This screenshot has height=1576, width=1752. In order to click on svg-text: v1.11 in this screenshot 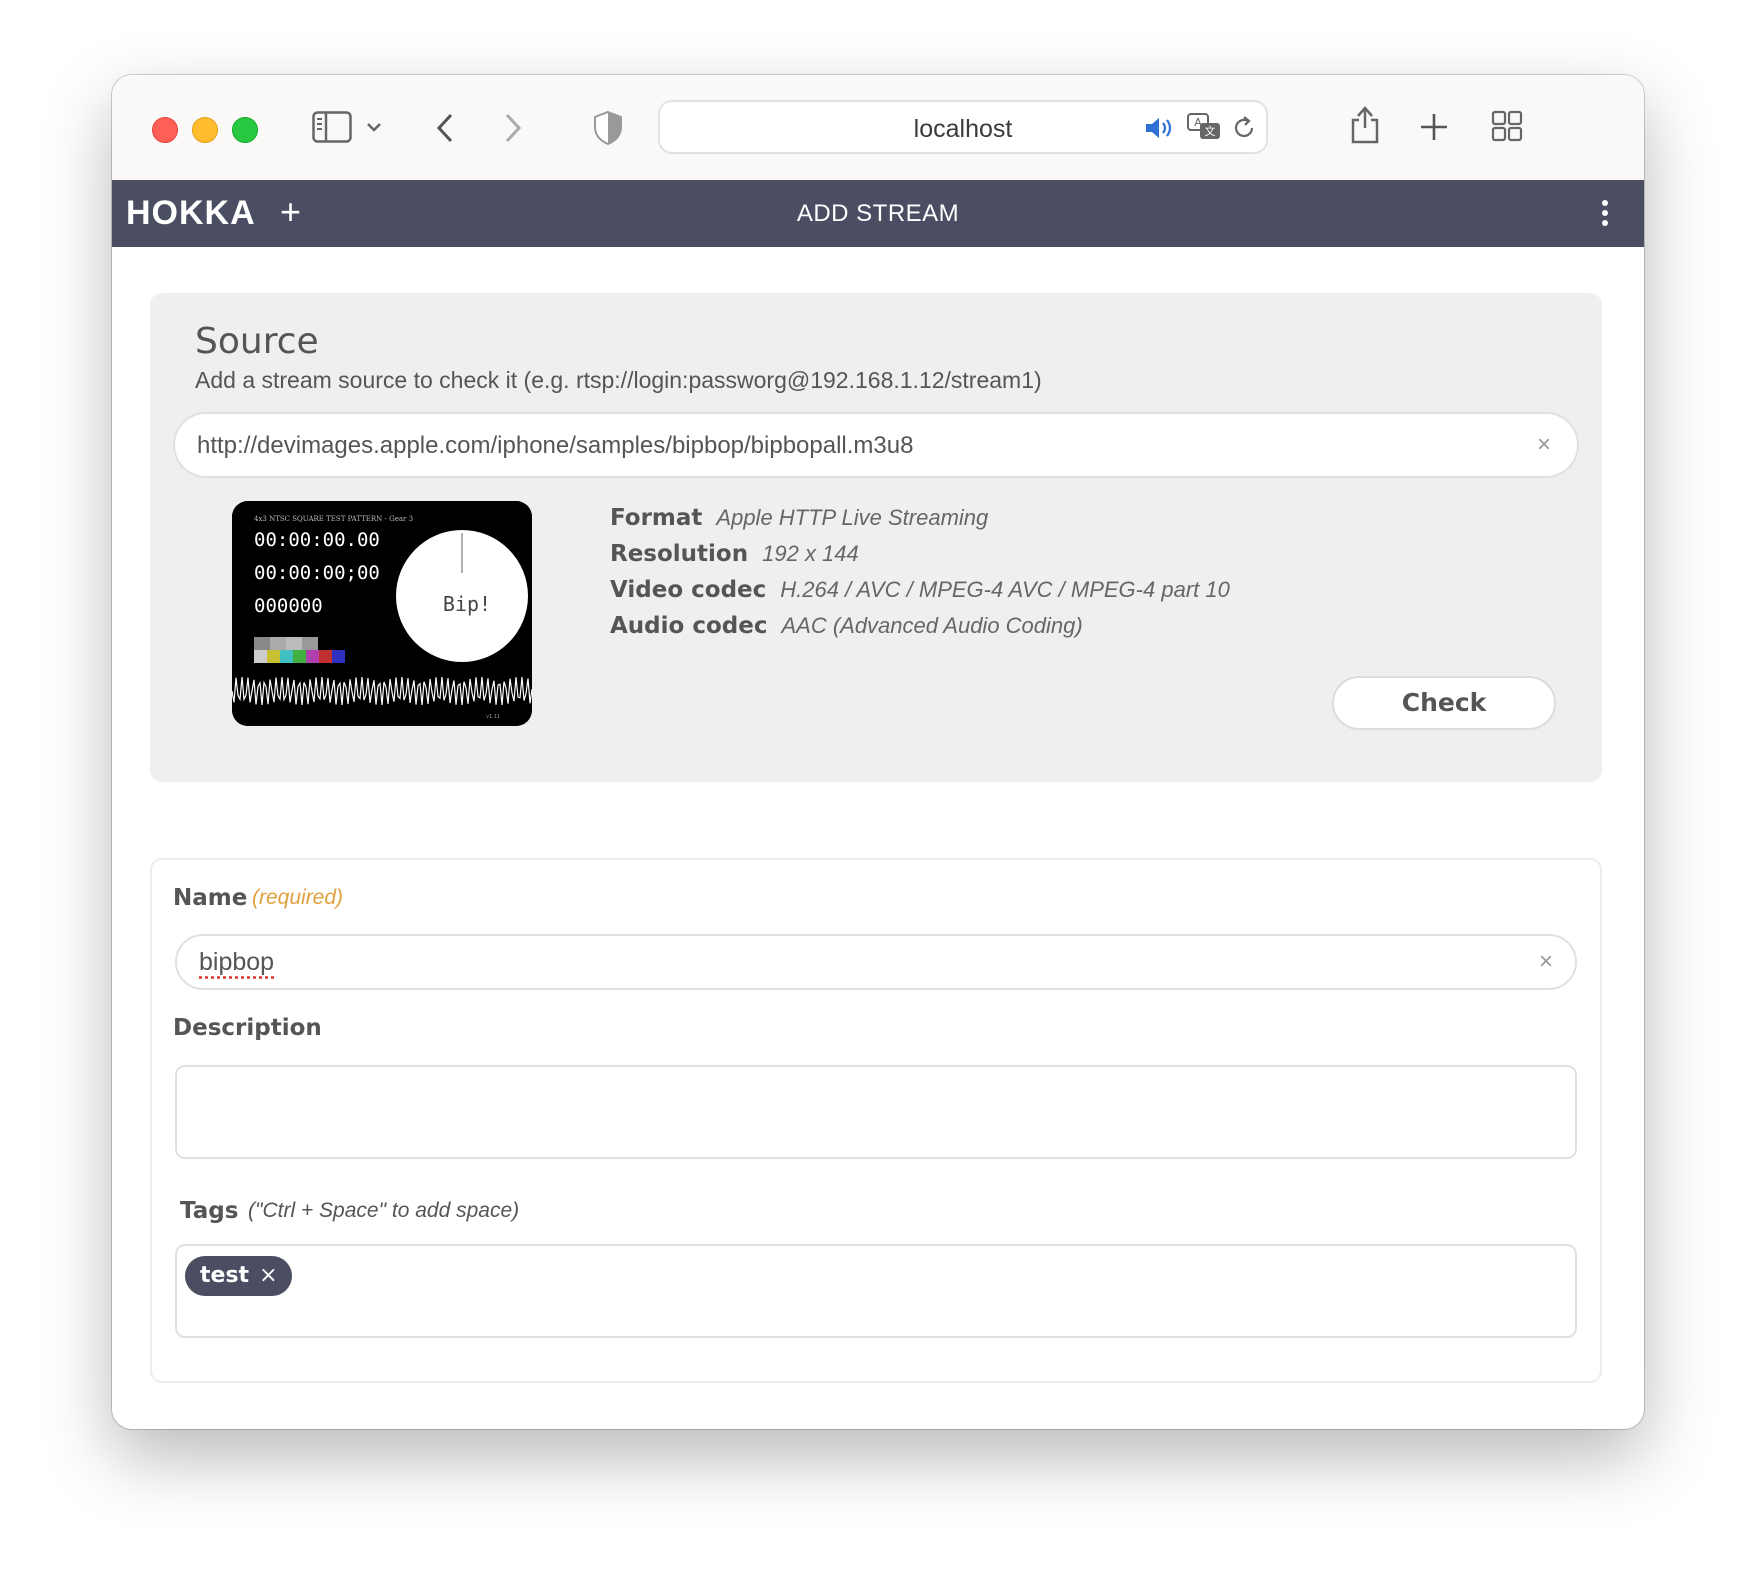, I will do `click(493, 717)`.